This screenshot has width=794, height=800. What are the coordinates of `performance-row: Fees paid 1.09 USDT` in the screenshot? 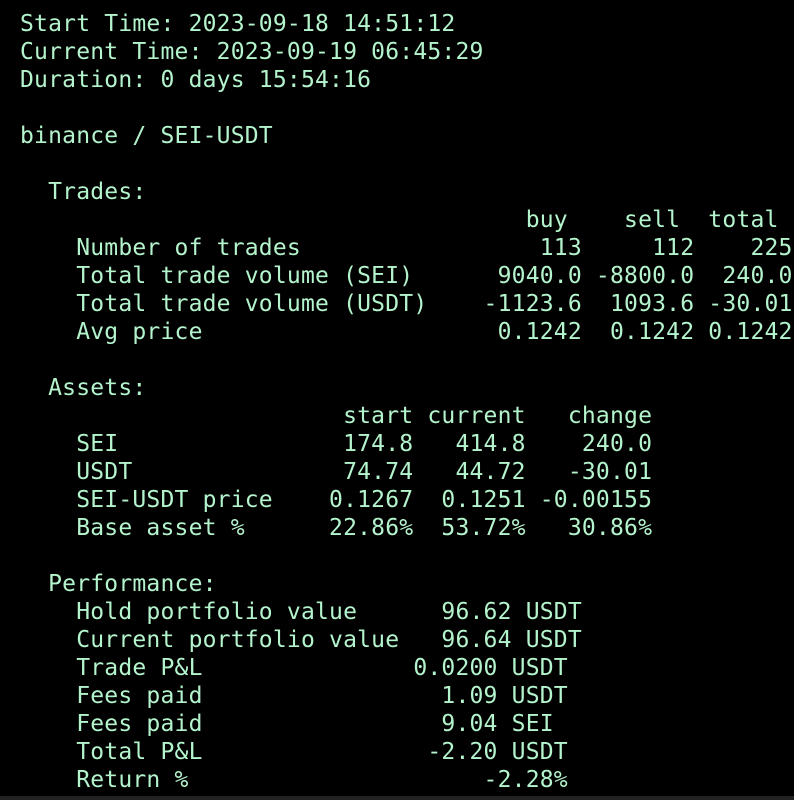 It's located at (294, 696).